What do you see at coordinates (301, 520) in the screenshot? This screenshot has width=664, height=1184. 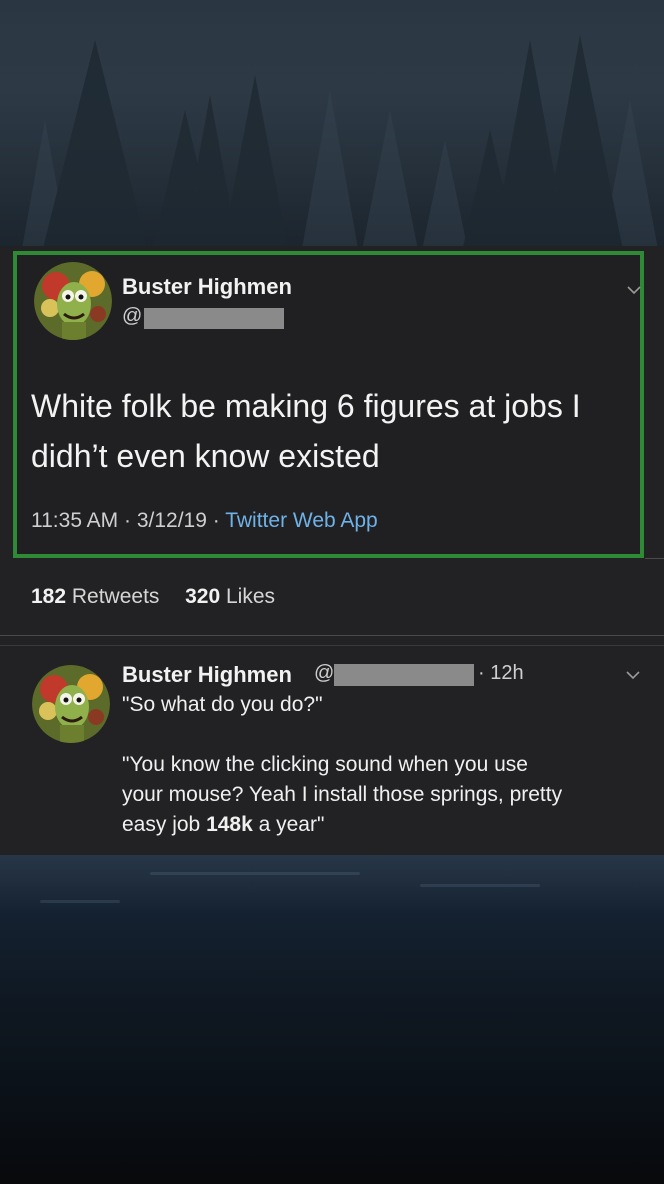 I see `tweet-client-link: Twitter Web App` at bounding box center [301, 520].